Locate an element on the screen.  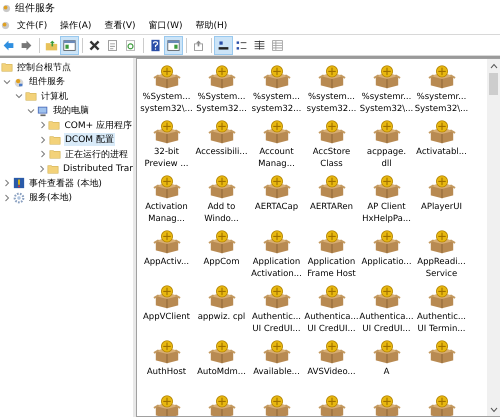
item-label: acppage. dll is located at coordinates (386, 158).